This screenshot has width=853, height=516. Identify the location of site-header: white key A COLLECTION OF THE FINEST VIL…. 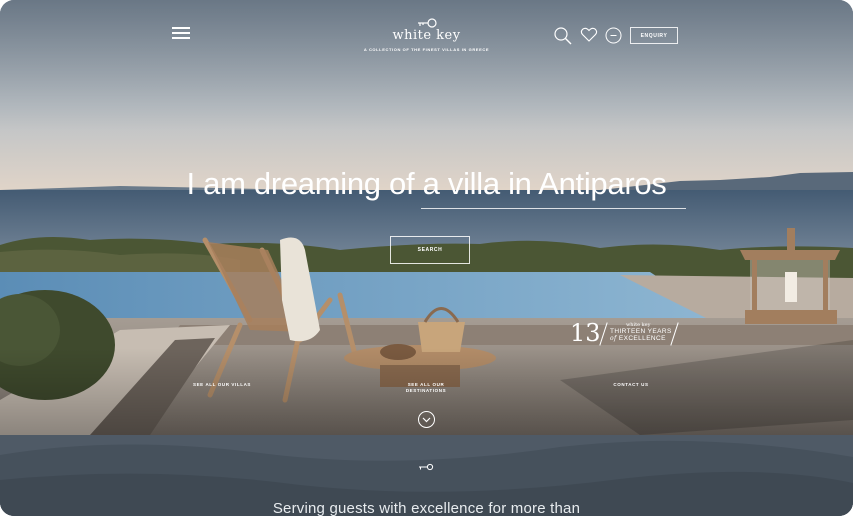
(426, 35).